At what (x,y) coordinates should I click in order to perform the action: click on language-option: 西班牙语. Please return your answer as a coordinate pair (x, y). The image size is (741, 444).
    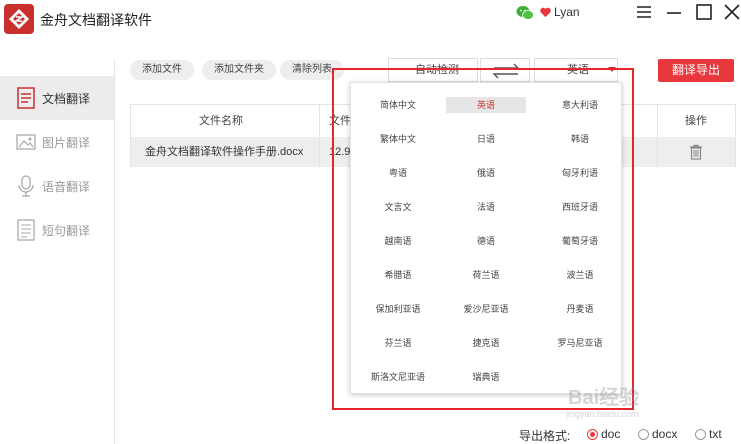
    Looking at the image, I should click on (580, 207).